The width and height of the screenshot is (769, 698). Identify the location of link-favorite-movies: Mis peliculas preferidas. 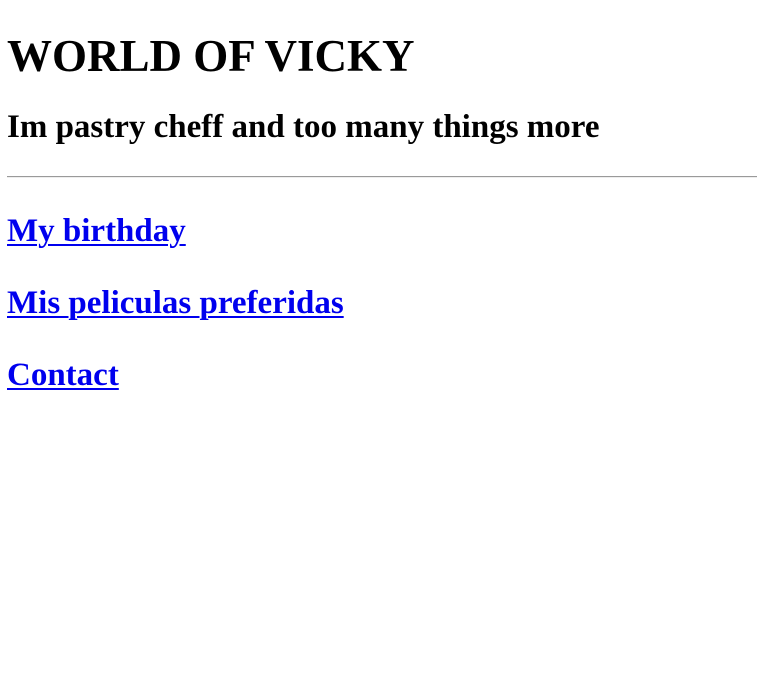
(175, 303).